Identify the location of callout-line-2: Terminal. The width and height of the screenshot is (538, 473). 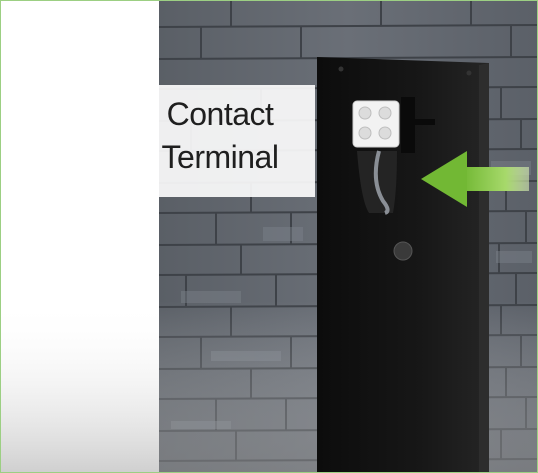
(220, 157).